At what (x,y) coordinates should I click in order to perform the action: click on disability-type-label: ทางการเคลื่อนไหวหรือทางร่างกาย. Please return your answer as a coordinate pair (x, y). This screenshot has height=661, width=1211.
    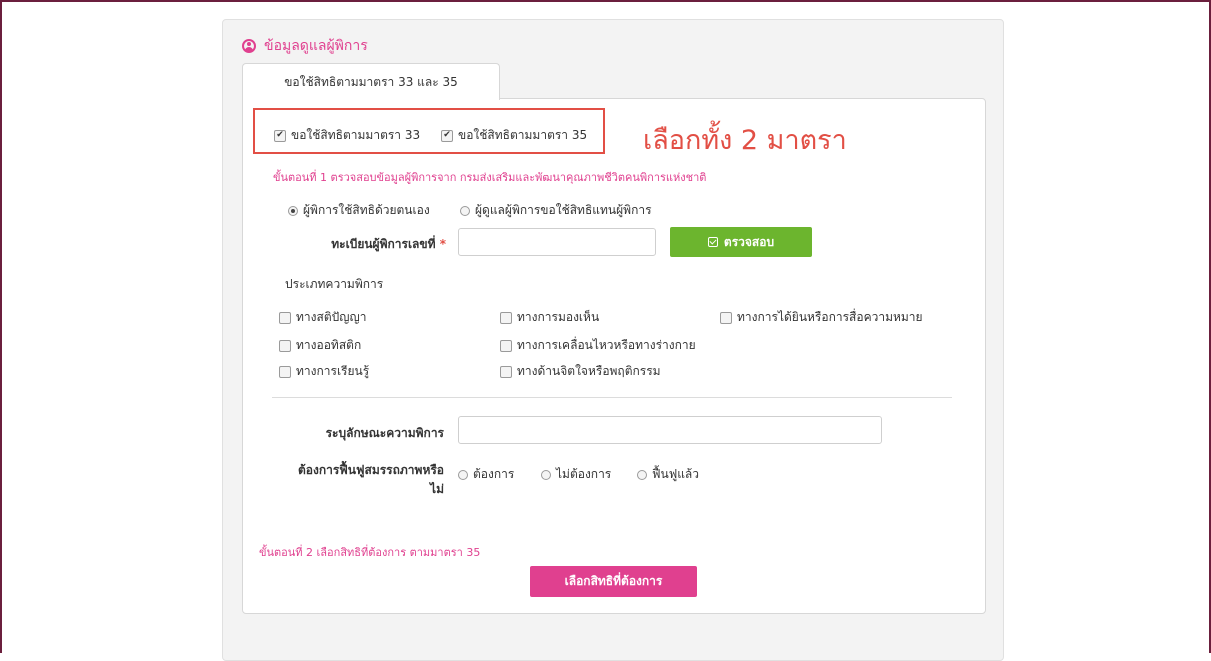
    Looking at the image, I should click on (606, 345).